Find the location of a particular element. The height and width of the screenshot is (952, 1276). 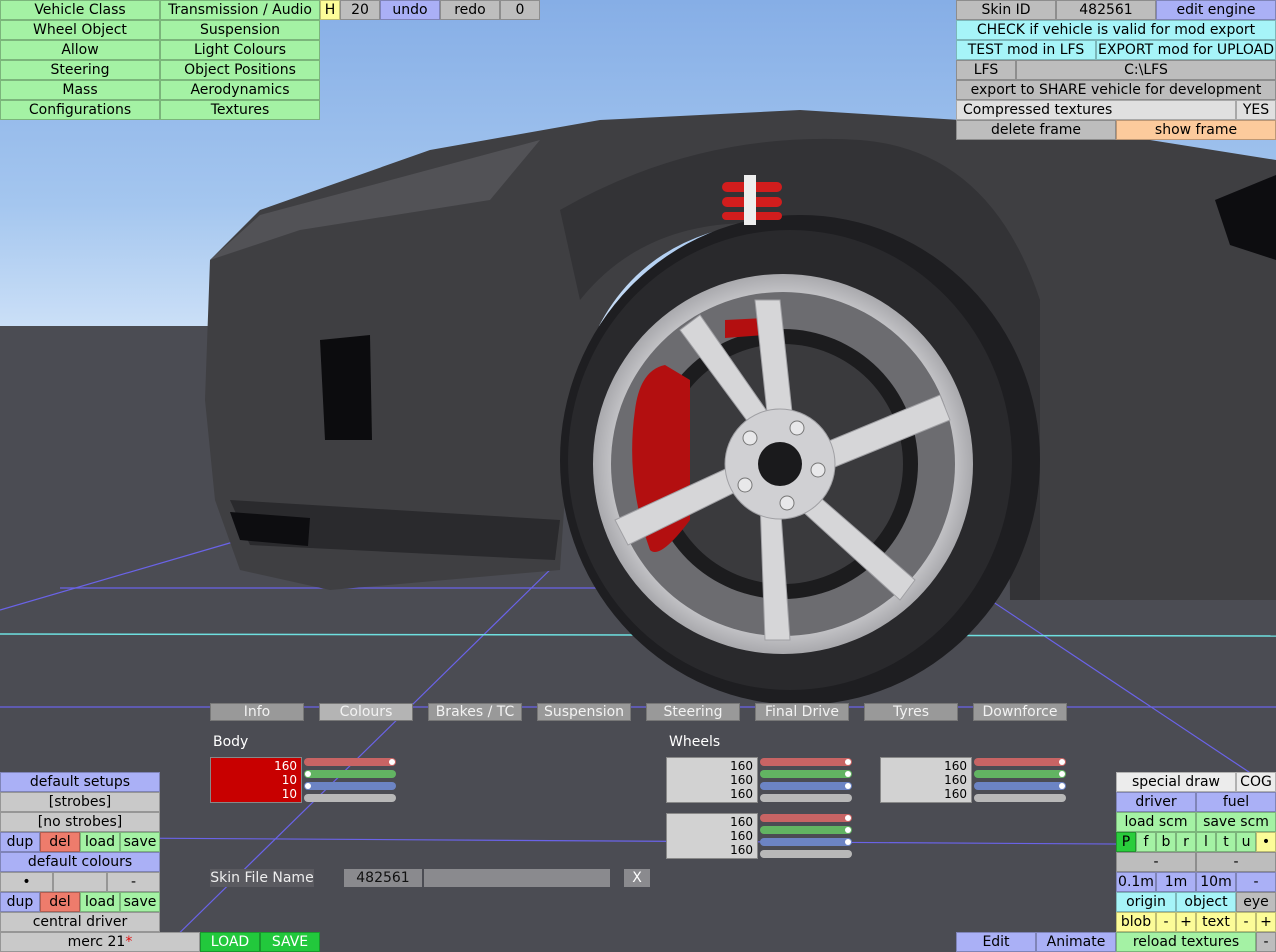

tab-brakes-tc: Brakes / TC is located at coordinates (475, 712).